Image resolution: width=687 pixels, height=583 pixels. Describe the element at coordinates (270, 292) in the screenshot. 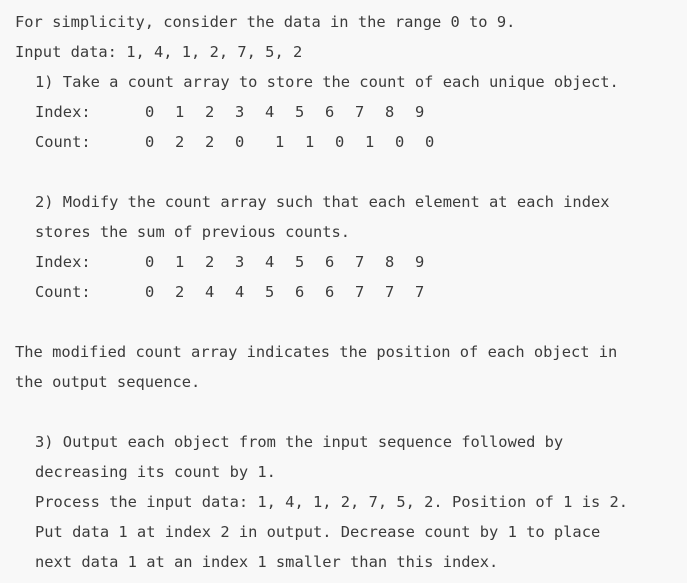

I see `step2-count-value: 5` at that location.